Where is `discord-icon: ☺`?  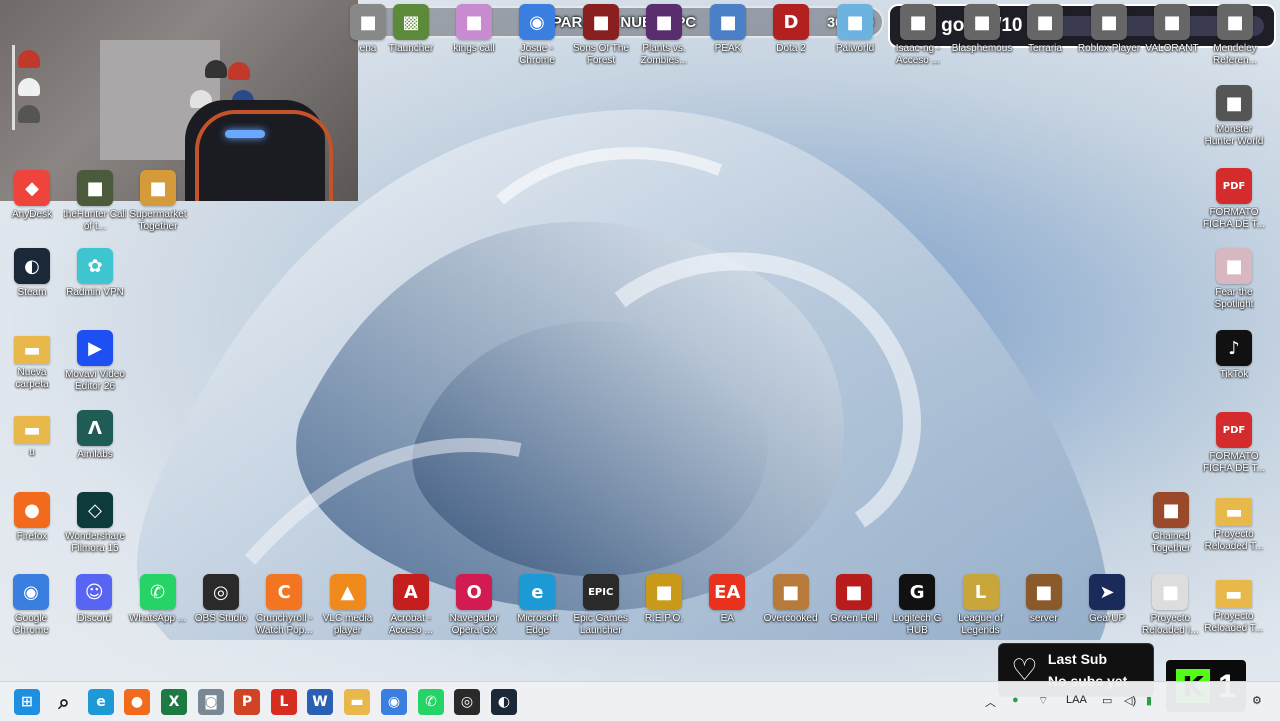
discord-icon: ☺ is located at coordinates (94, 592).